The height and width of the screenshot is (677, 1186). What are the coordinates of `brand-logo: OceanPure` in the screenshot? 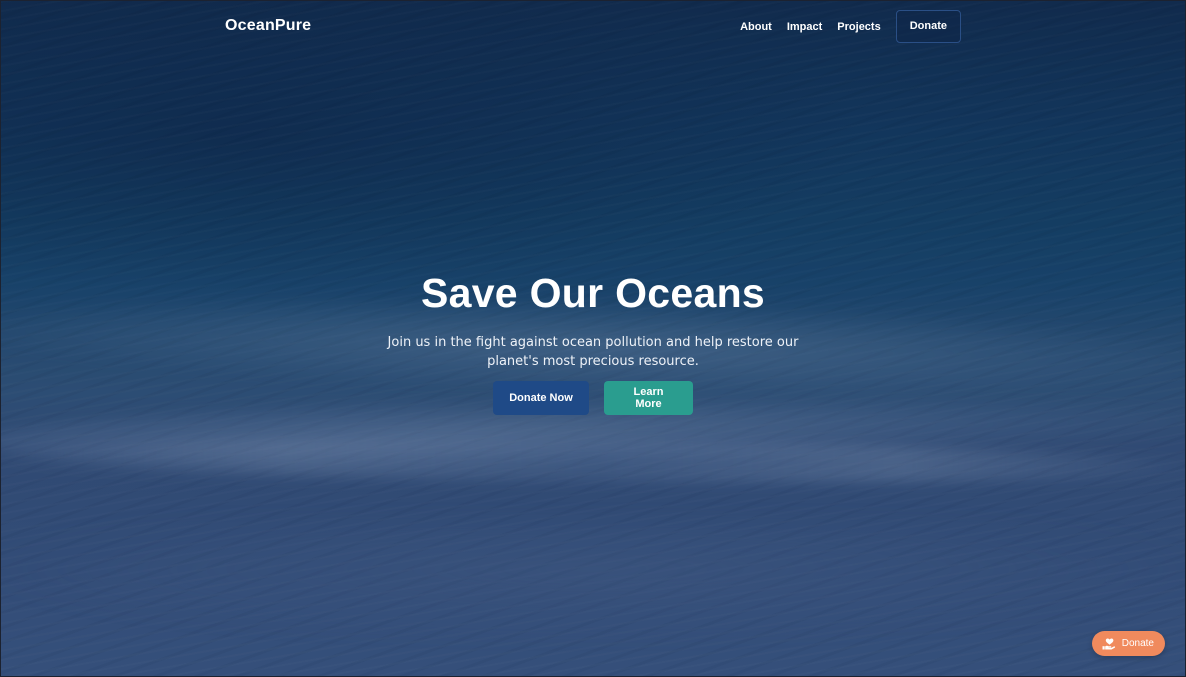 It's located at (268, 26).